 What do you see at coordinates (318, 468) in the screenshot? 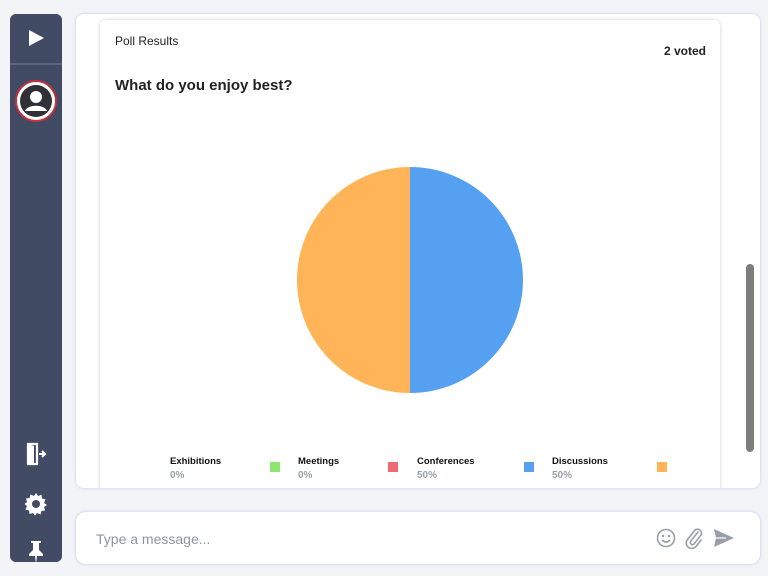
I see `legend-entry-meetings: Meetings 0%` at bounding box center [318, 468].